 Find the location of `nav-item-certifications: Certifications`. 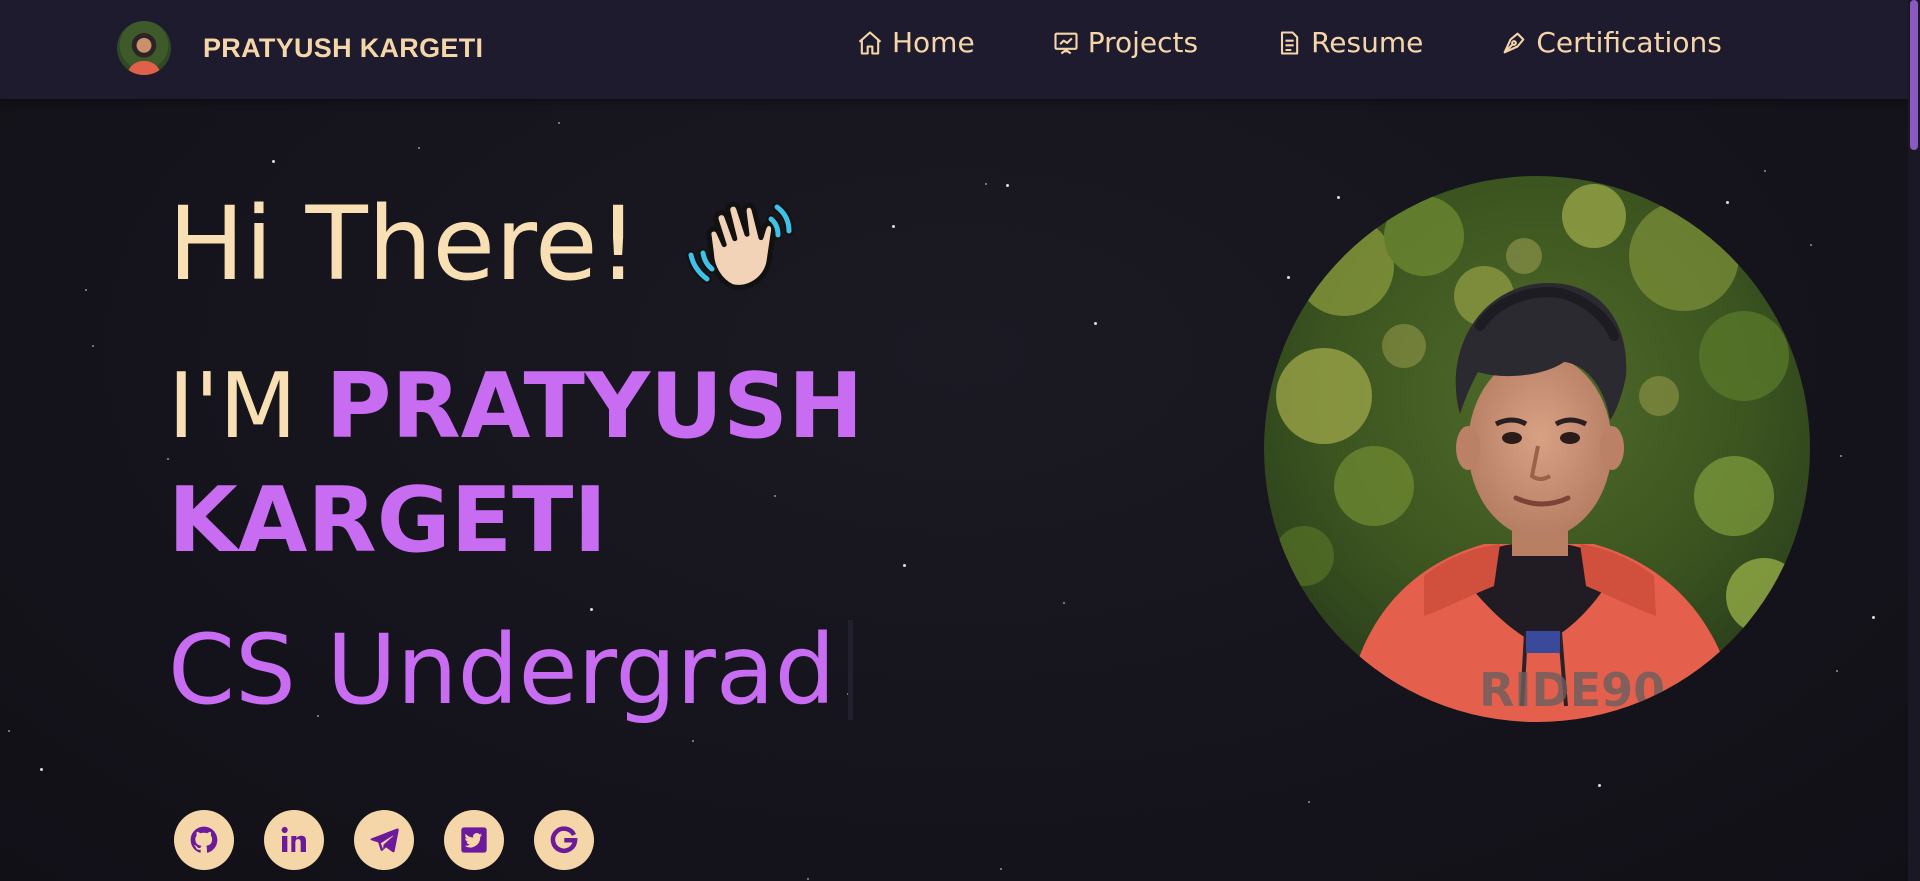

nav-item-certifications: Certifications is located at coordinates (1611, 42).